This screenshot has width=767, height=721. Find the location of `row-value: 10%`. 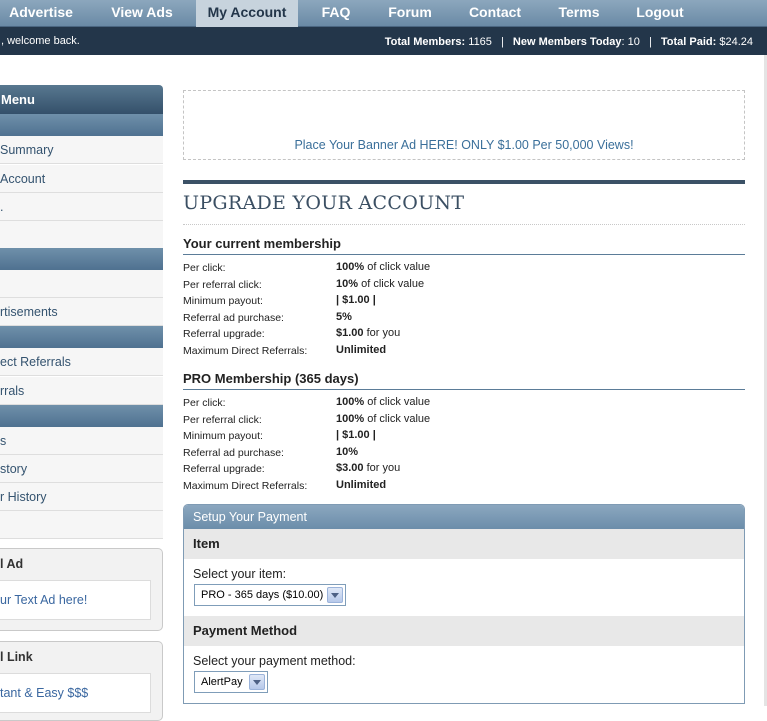

row-value: 10% is located at coordinates (347, 452).